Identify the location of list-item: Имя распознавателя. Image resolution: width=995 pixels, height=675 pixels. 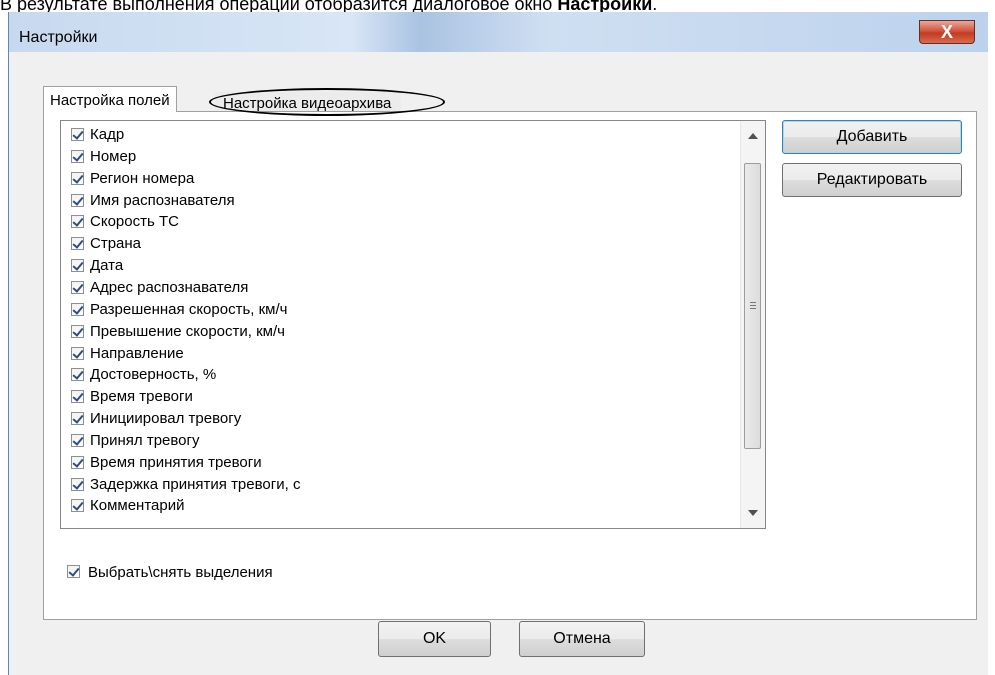
(401, 202).